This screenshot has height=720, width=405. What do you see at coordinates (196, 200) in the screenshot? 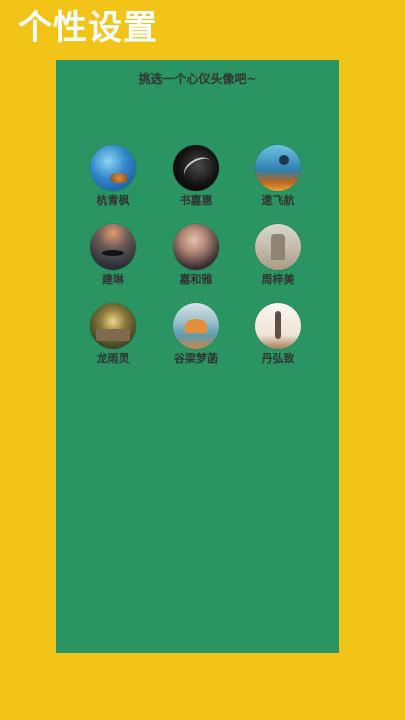
I see `avatar-name: 书嘉惠` at bounding box center [196, 200].